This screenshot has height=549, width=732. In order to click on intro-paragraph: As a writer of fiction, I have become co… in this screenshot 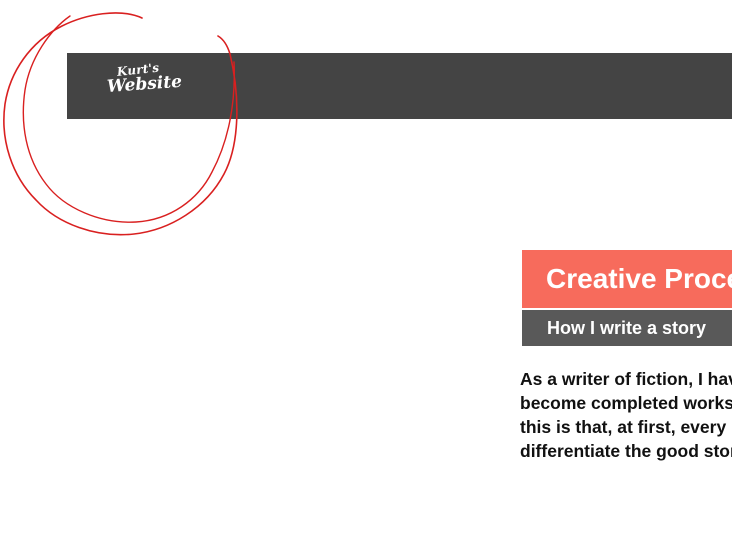, I will do `click(626, 415)`.